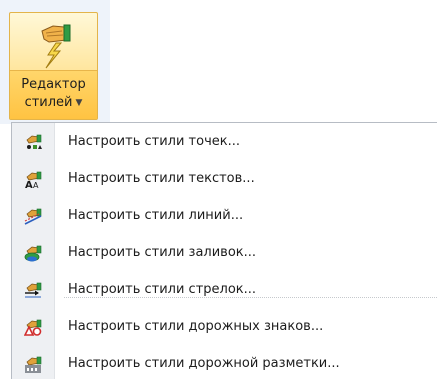  What do you see at coordinates (53, 84) in the screenshot?
I see `style-editor-label-line1: Редактор` at bounding box center [53, 84].